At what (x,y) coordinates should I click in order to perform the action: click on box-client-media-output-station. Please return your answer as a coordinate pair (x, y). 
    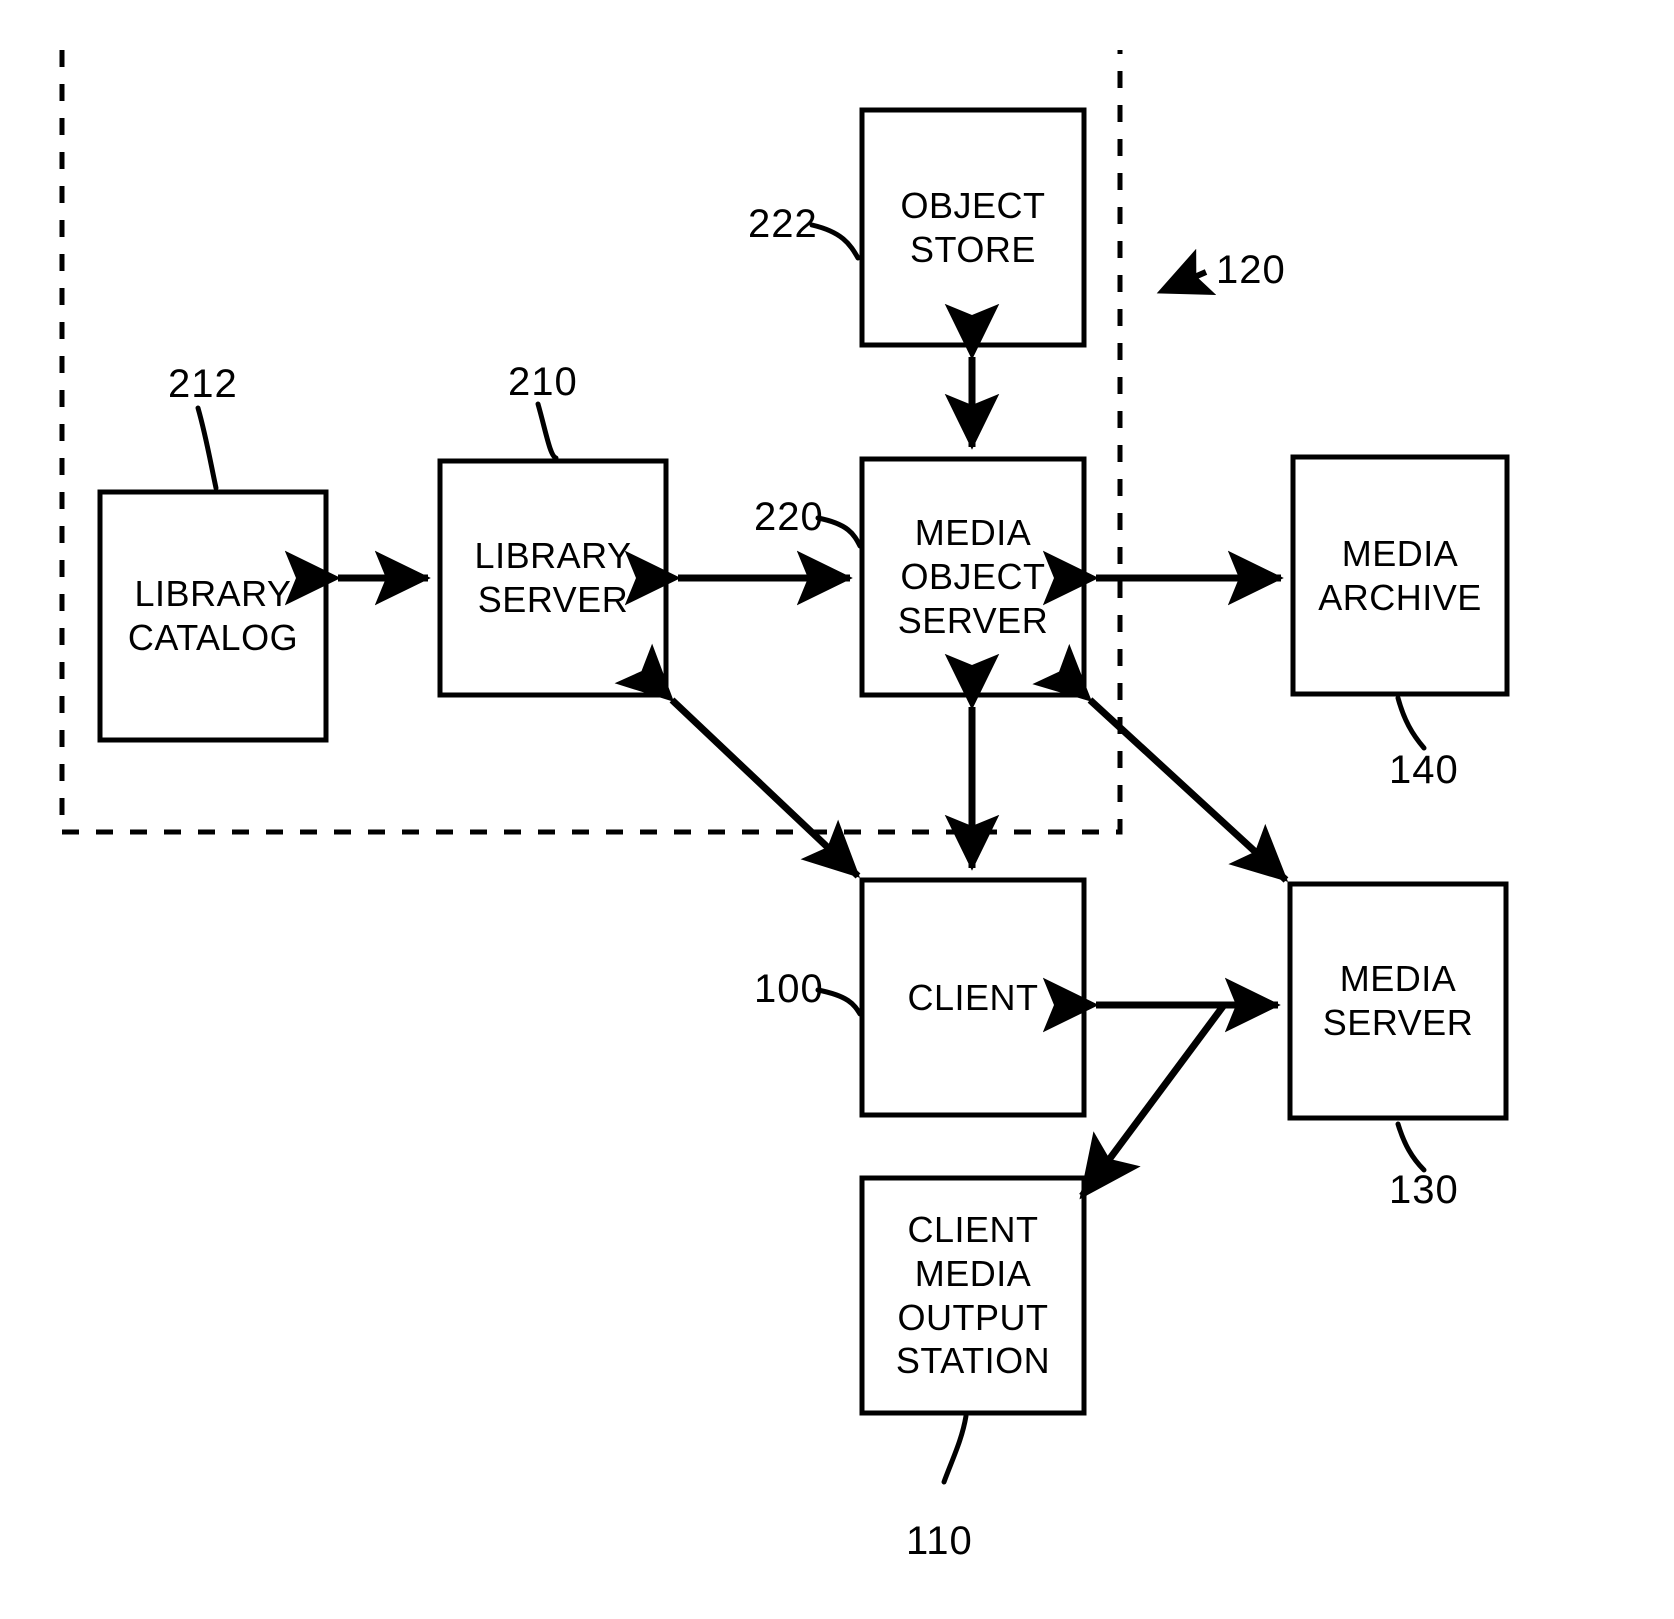
    Looking at the image, I should click on (973, 1295).